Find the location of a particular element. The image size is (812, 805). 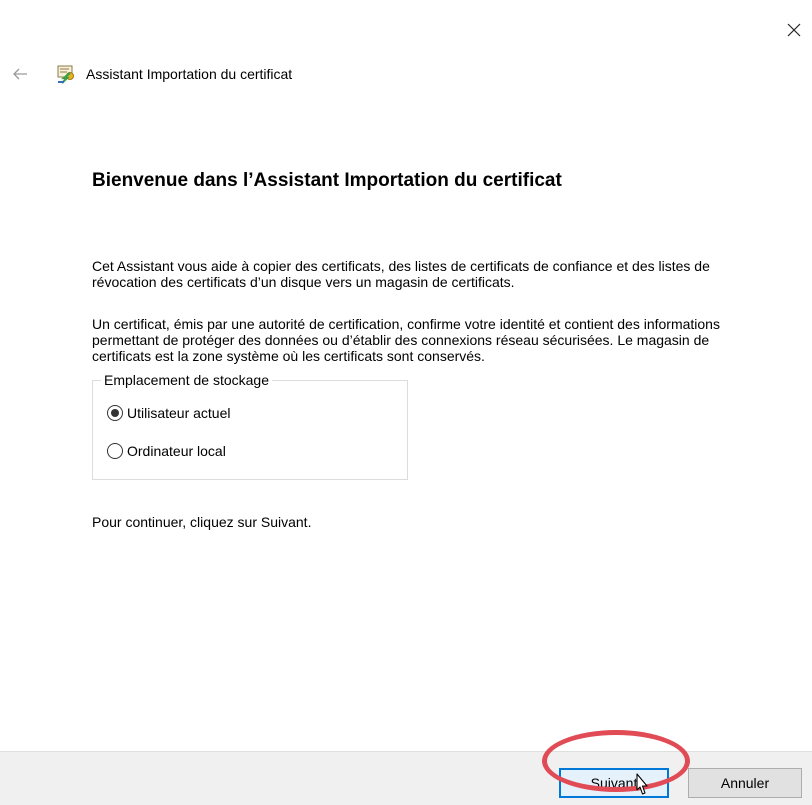

back-button is located at coordinates (20, 74).